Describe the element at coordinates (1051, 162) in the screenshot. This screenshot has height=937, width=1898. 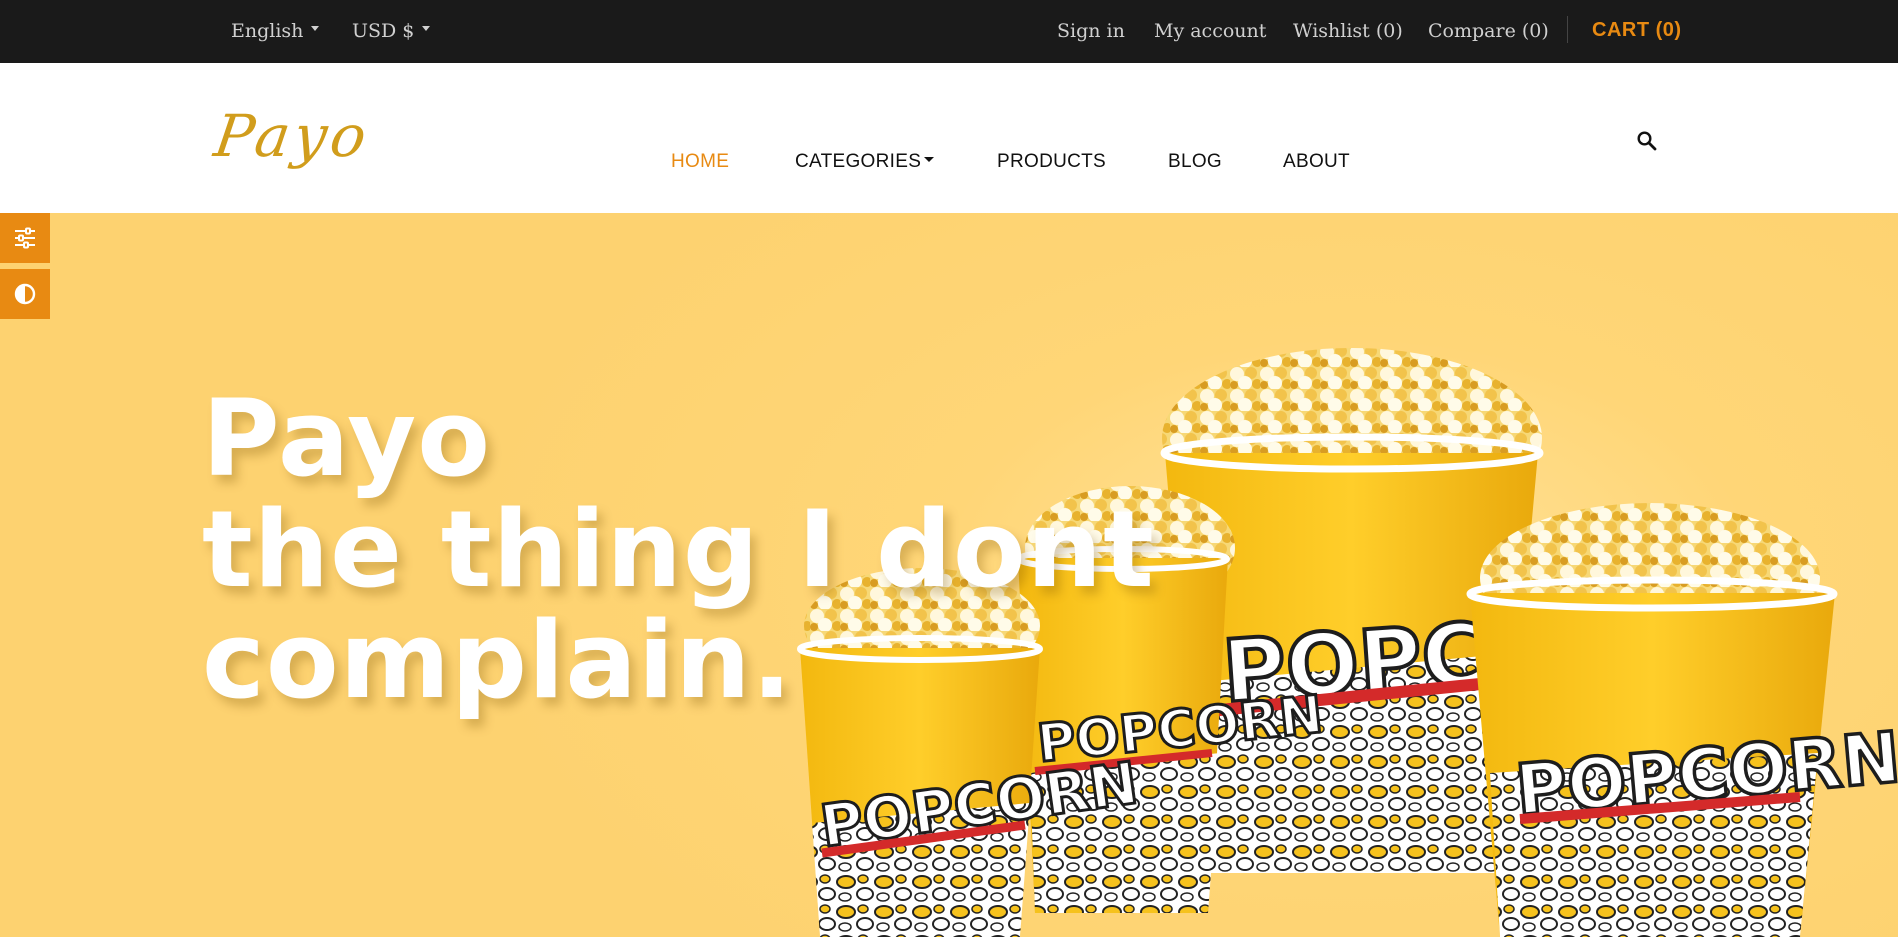
I see `nav-products: PRODUCTS` at that location.